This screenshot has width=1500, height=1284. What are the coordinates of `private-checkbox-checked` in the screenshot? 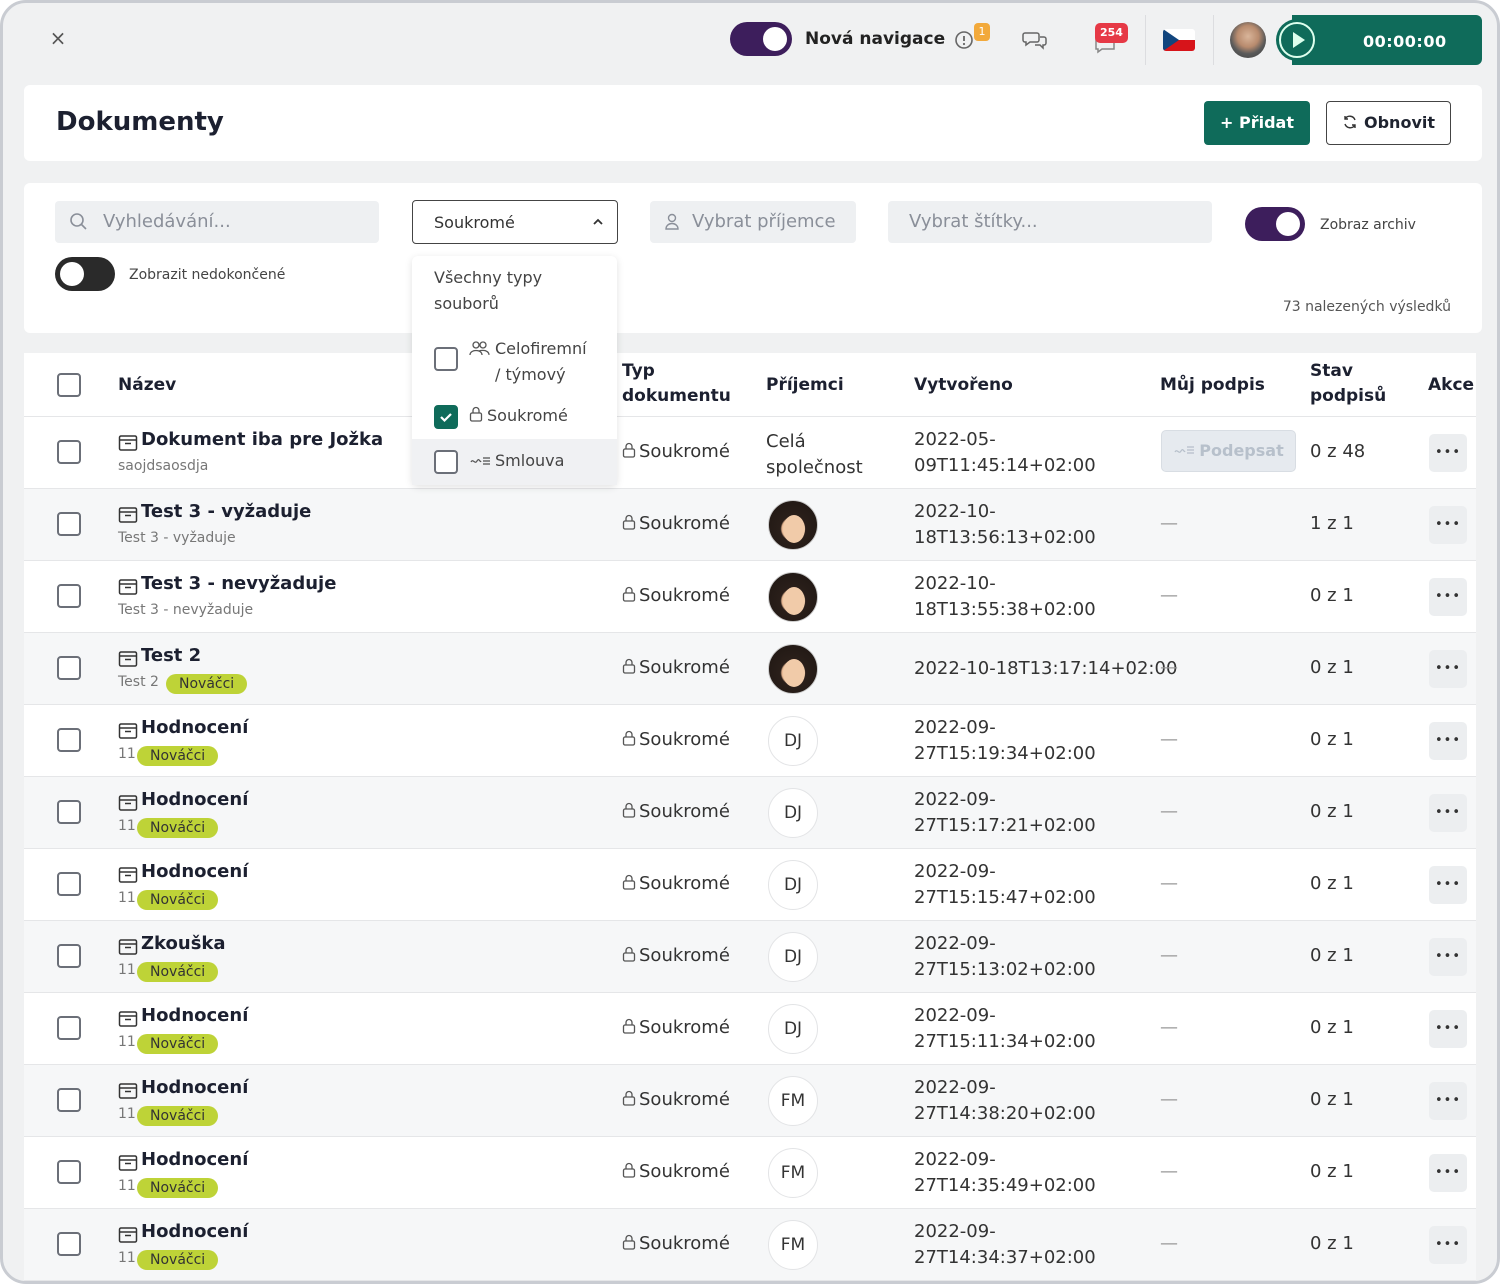 It's located at (446, 417).